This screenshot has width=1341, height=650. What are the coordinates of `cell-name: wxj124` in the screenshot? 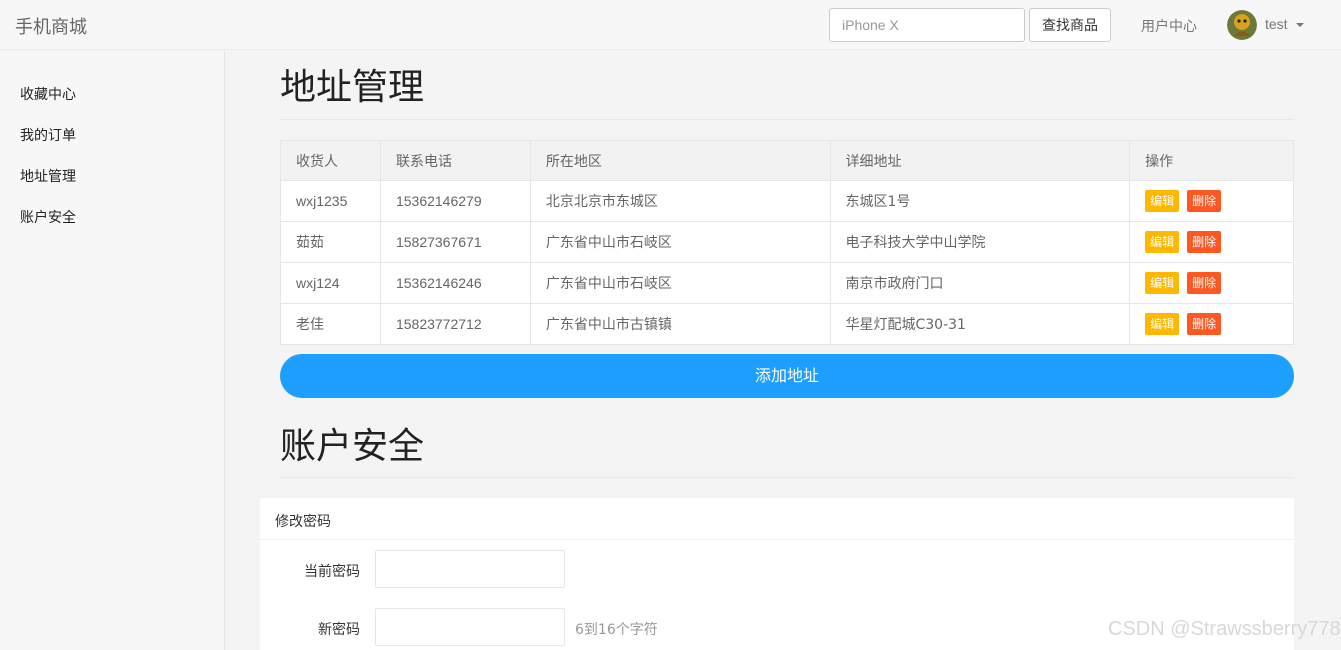 It's located at (330, 283).